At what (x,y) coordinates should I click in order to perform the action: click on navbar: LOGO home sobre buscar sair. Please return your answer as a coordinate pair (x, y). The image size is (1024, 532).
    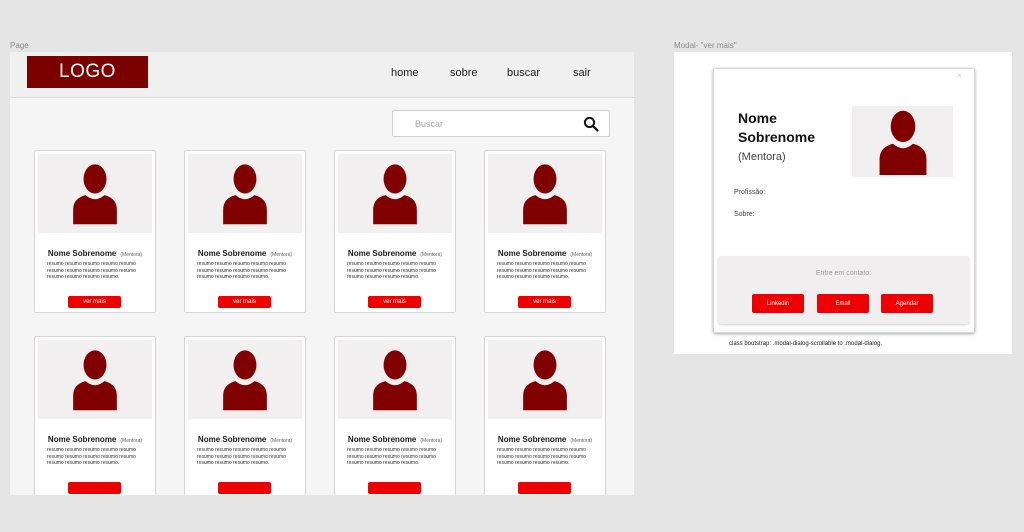
    Looking at the image, I should click on (322, 75).